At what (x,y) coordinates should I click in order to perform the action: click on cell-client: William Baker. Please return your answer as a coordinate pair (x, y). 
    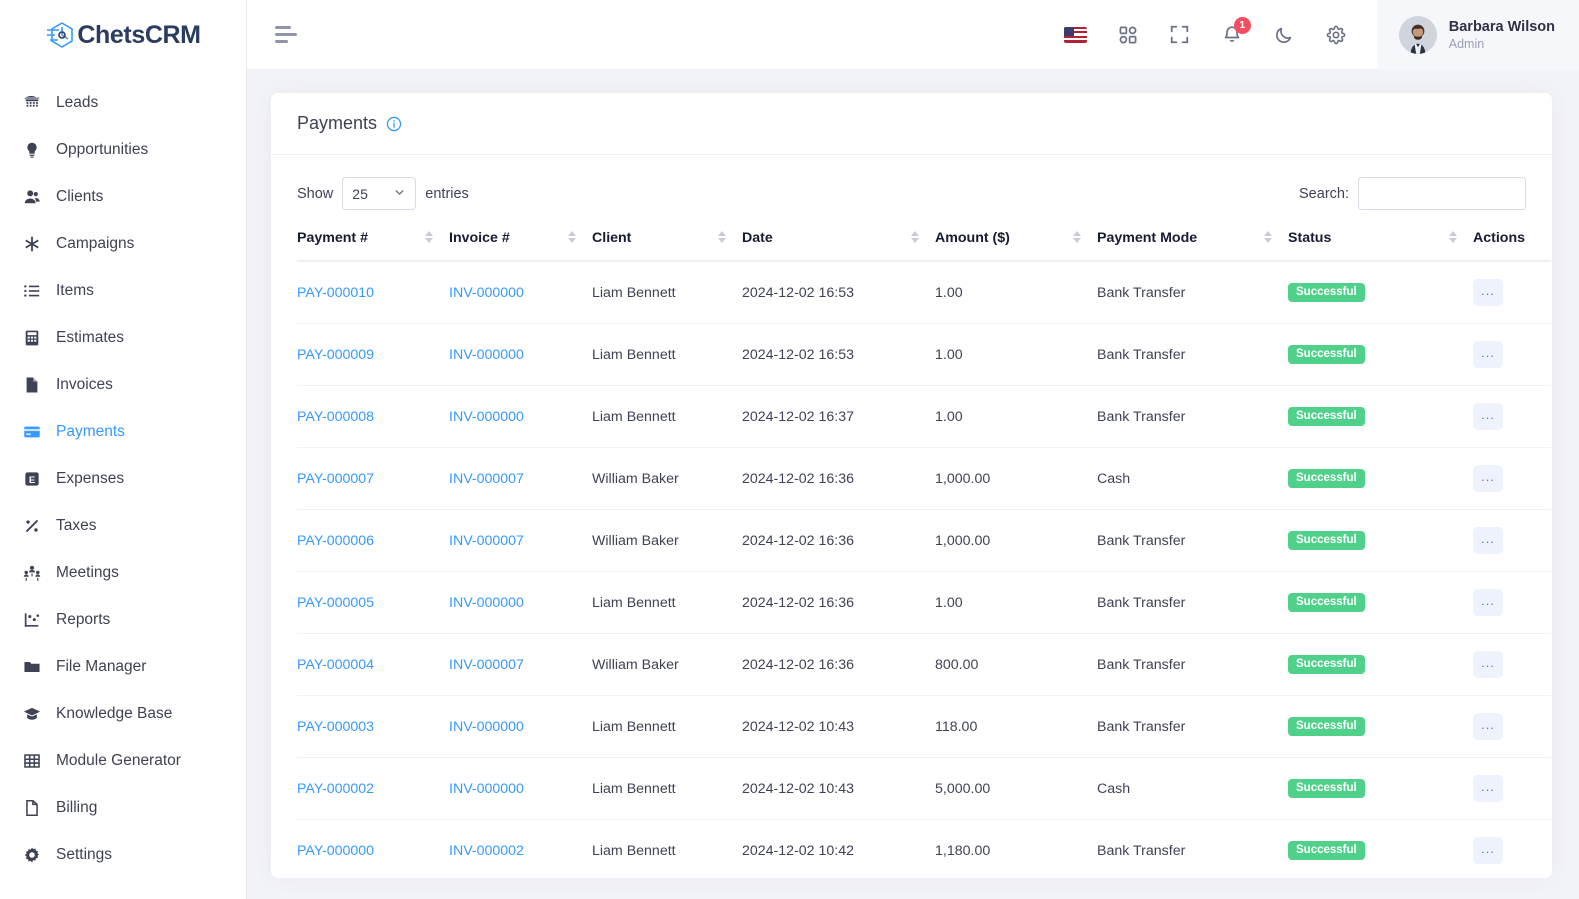
    Looking at the image, I should click on (667, 478).